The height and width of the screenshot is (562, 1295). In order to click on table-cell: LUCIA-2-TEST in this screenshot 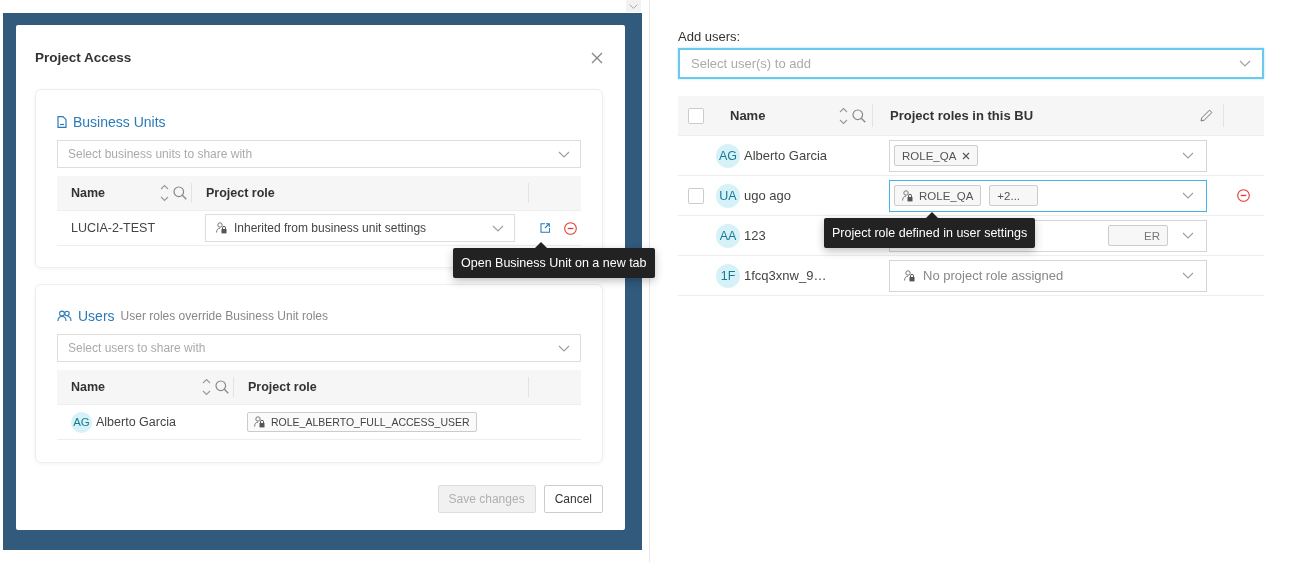, I will do `click(113, 228)`.